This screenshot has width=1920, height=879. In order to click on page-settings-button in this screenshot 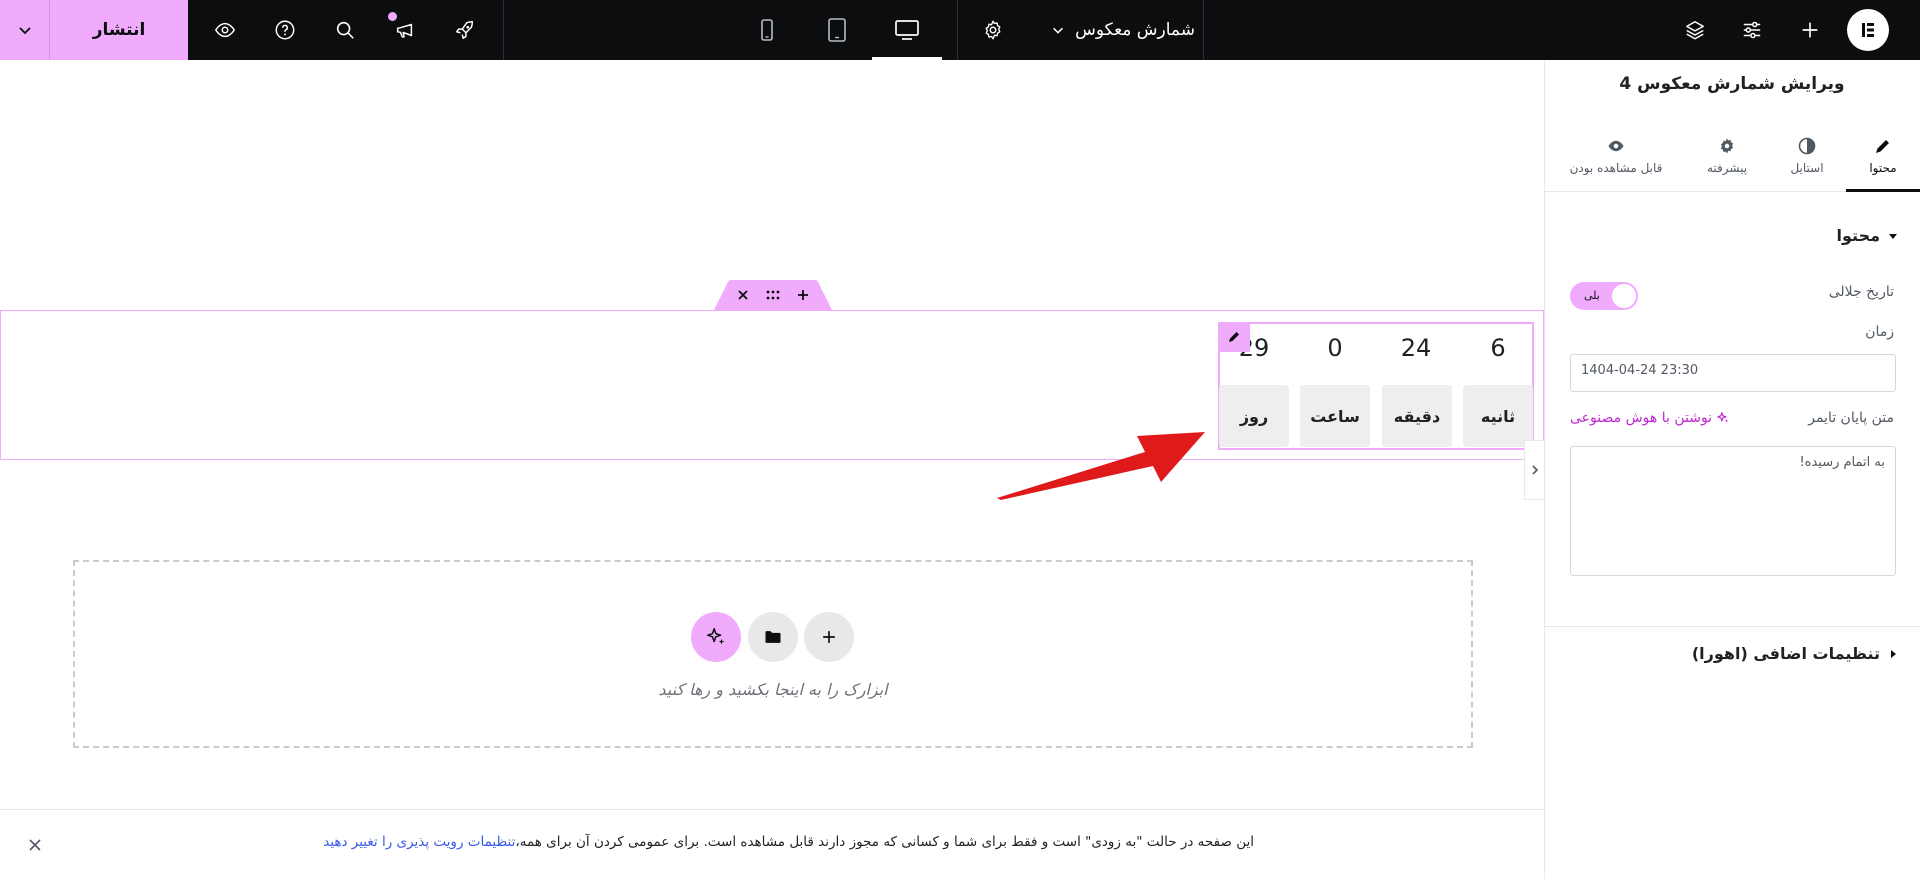, I will do `click(993, 30)`.